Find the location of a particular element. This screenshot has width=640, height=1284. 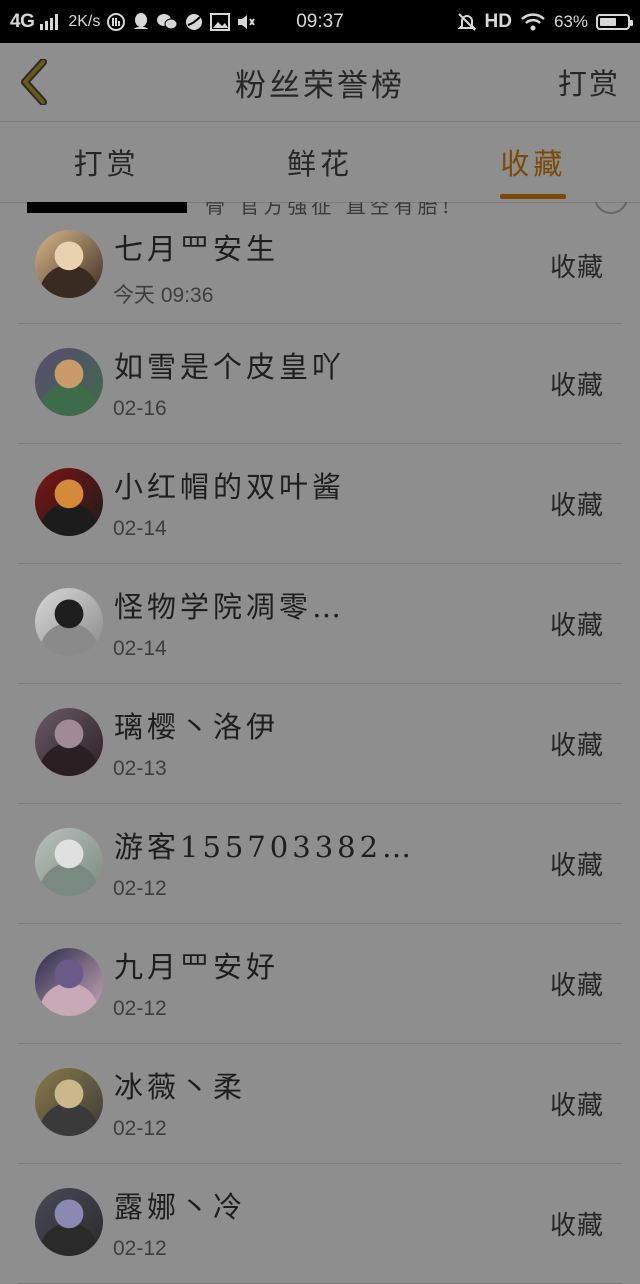

tab-label: 打赏 is located at coordinates (106, 164).